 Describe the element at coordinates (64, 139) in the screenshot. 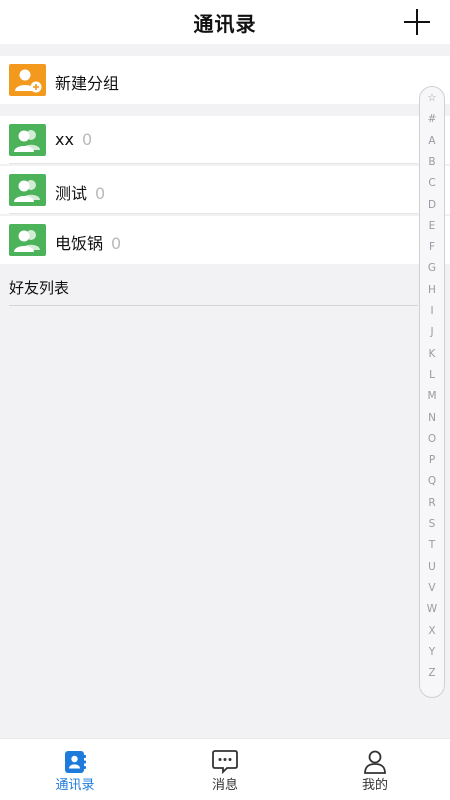

I see `group-name: xx` at that location.